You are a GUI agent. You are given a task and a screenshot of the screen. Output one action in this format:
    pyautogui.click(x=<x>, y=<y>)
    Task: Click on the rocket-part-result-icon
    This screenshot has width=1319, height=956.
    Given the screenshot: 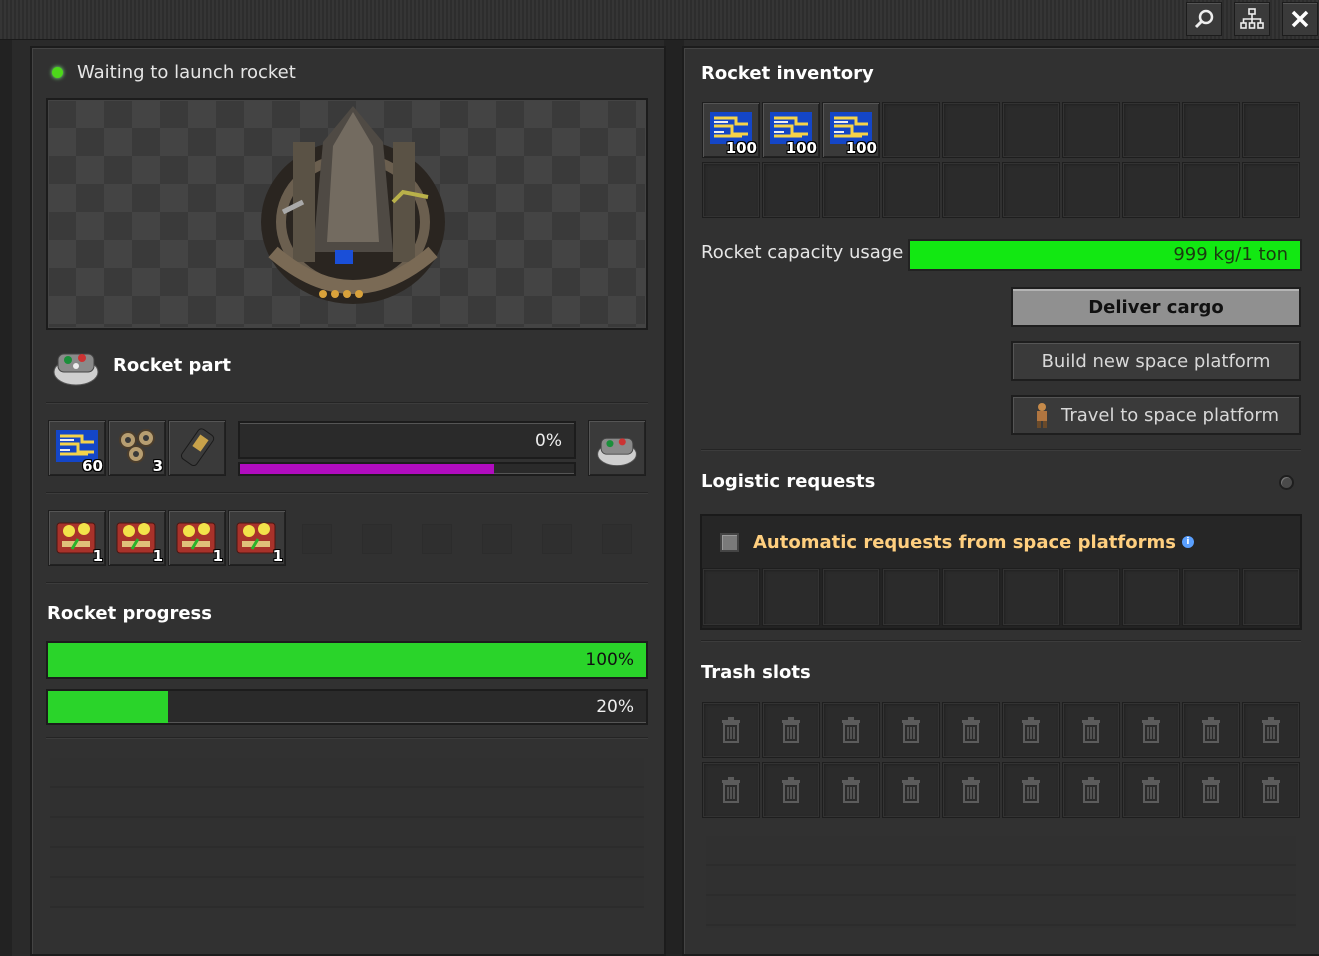 What is the action you would take?
    pyautogui.click(x=617, y=452)
    